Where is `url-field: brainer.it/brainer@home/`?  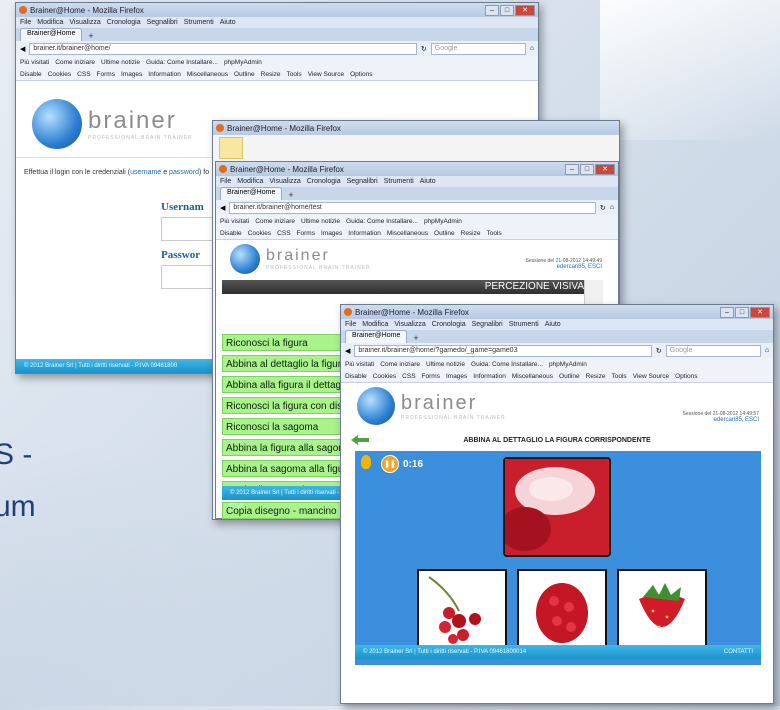 url-field: brainer.it/brainer@home/ is located at coordinates (223, 48).